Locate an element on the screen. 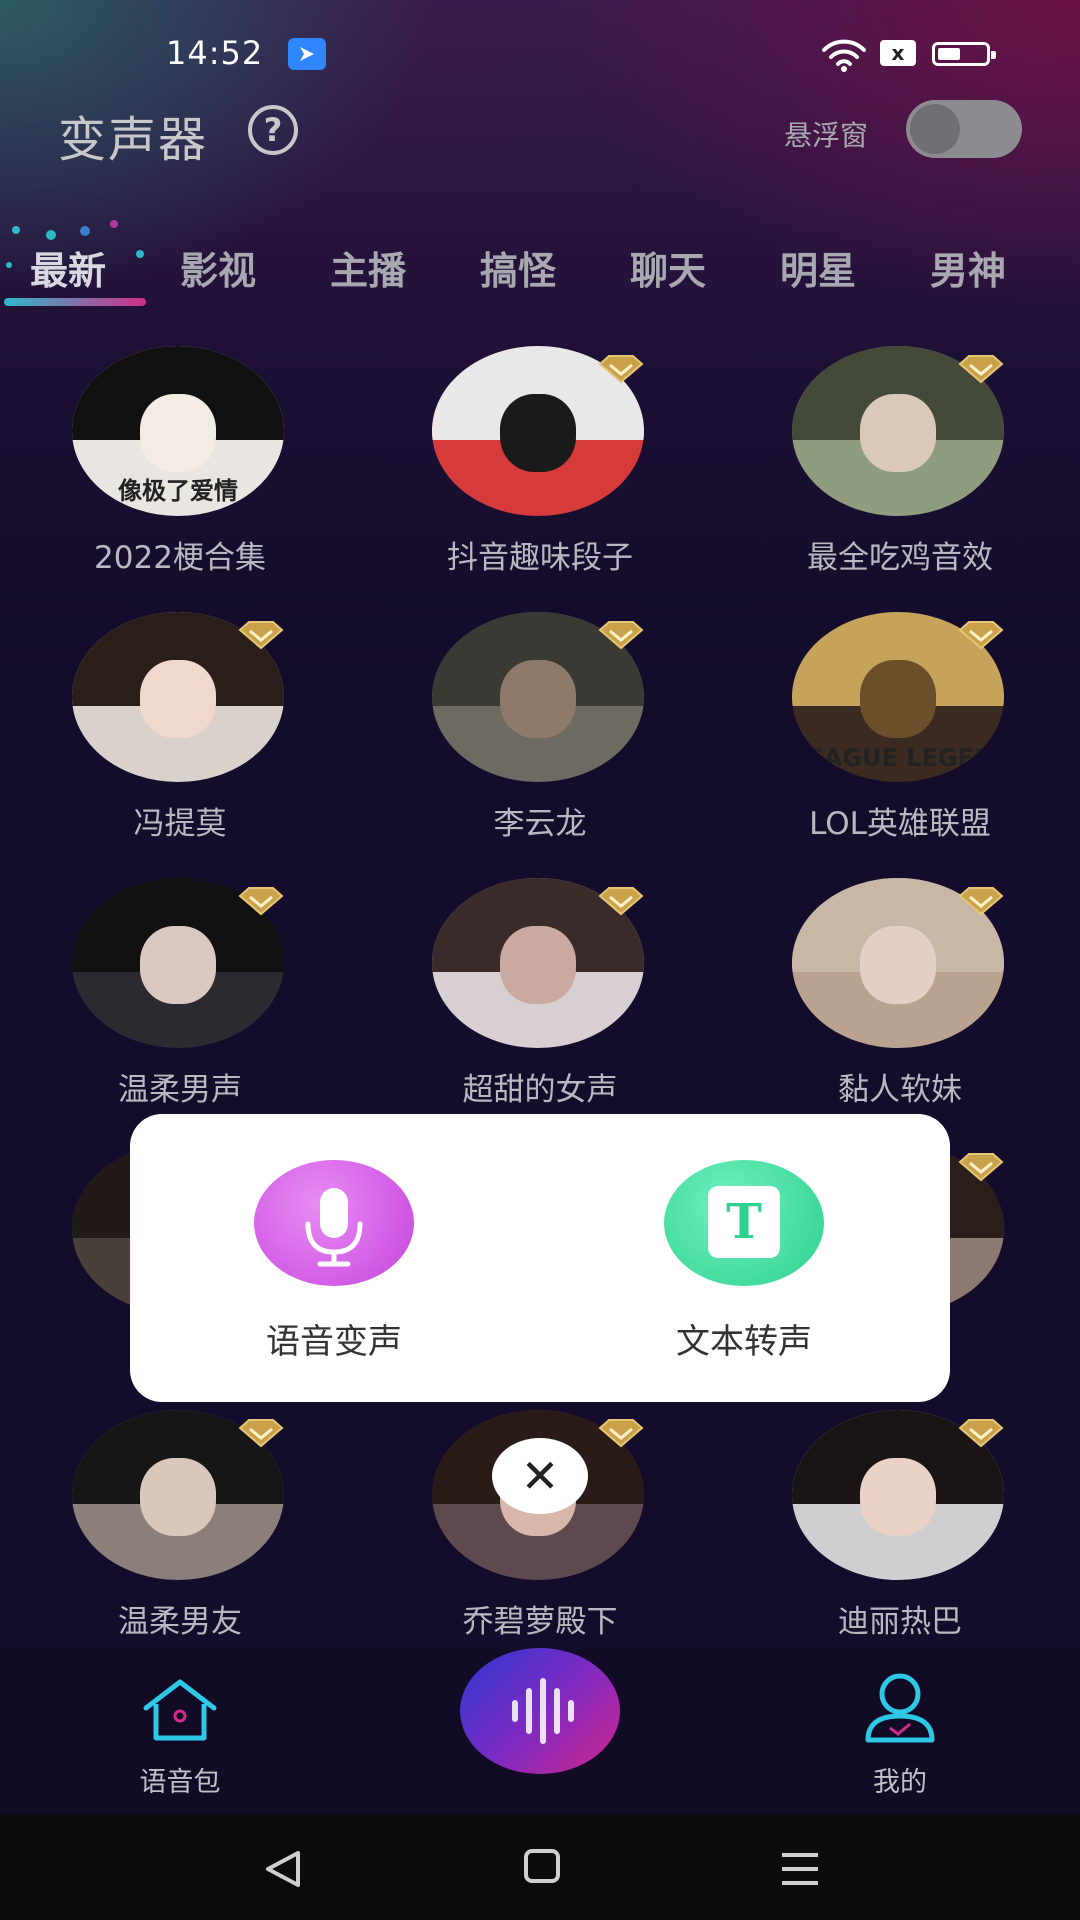 The image size is (1080, 1920). toggle-knob is located at coordinates (935, 129).